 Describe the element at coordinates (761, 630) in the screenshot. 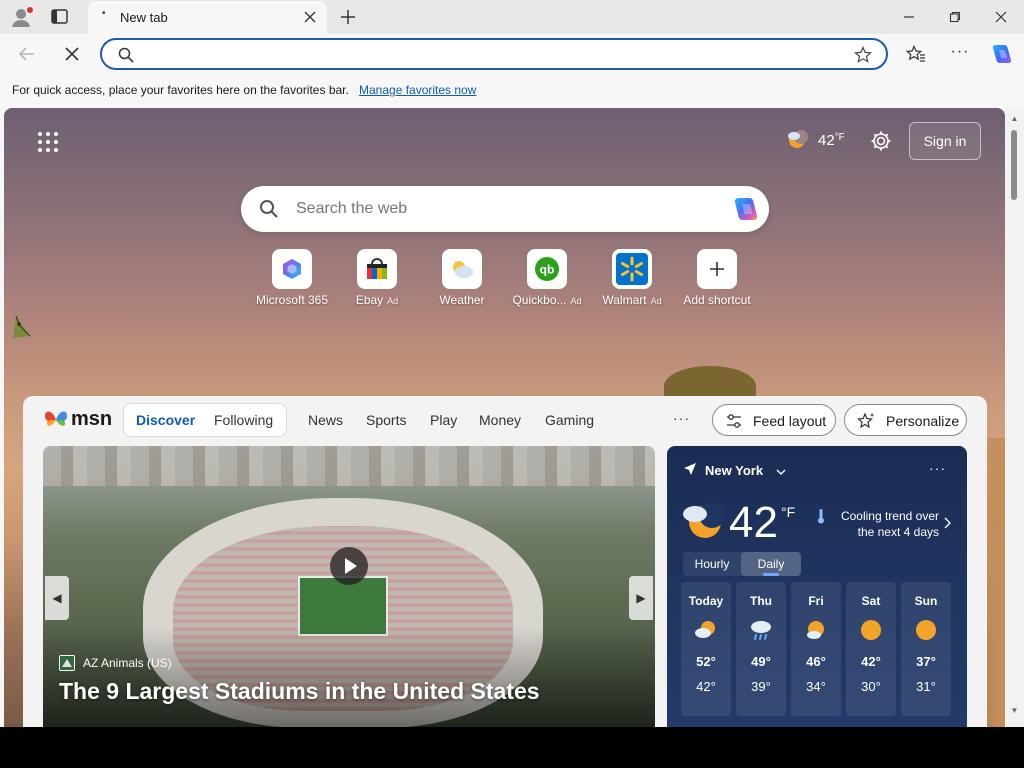

I see `rain-icon` at that location.